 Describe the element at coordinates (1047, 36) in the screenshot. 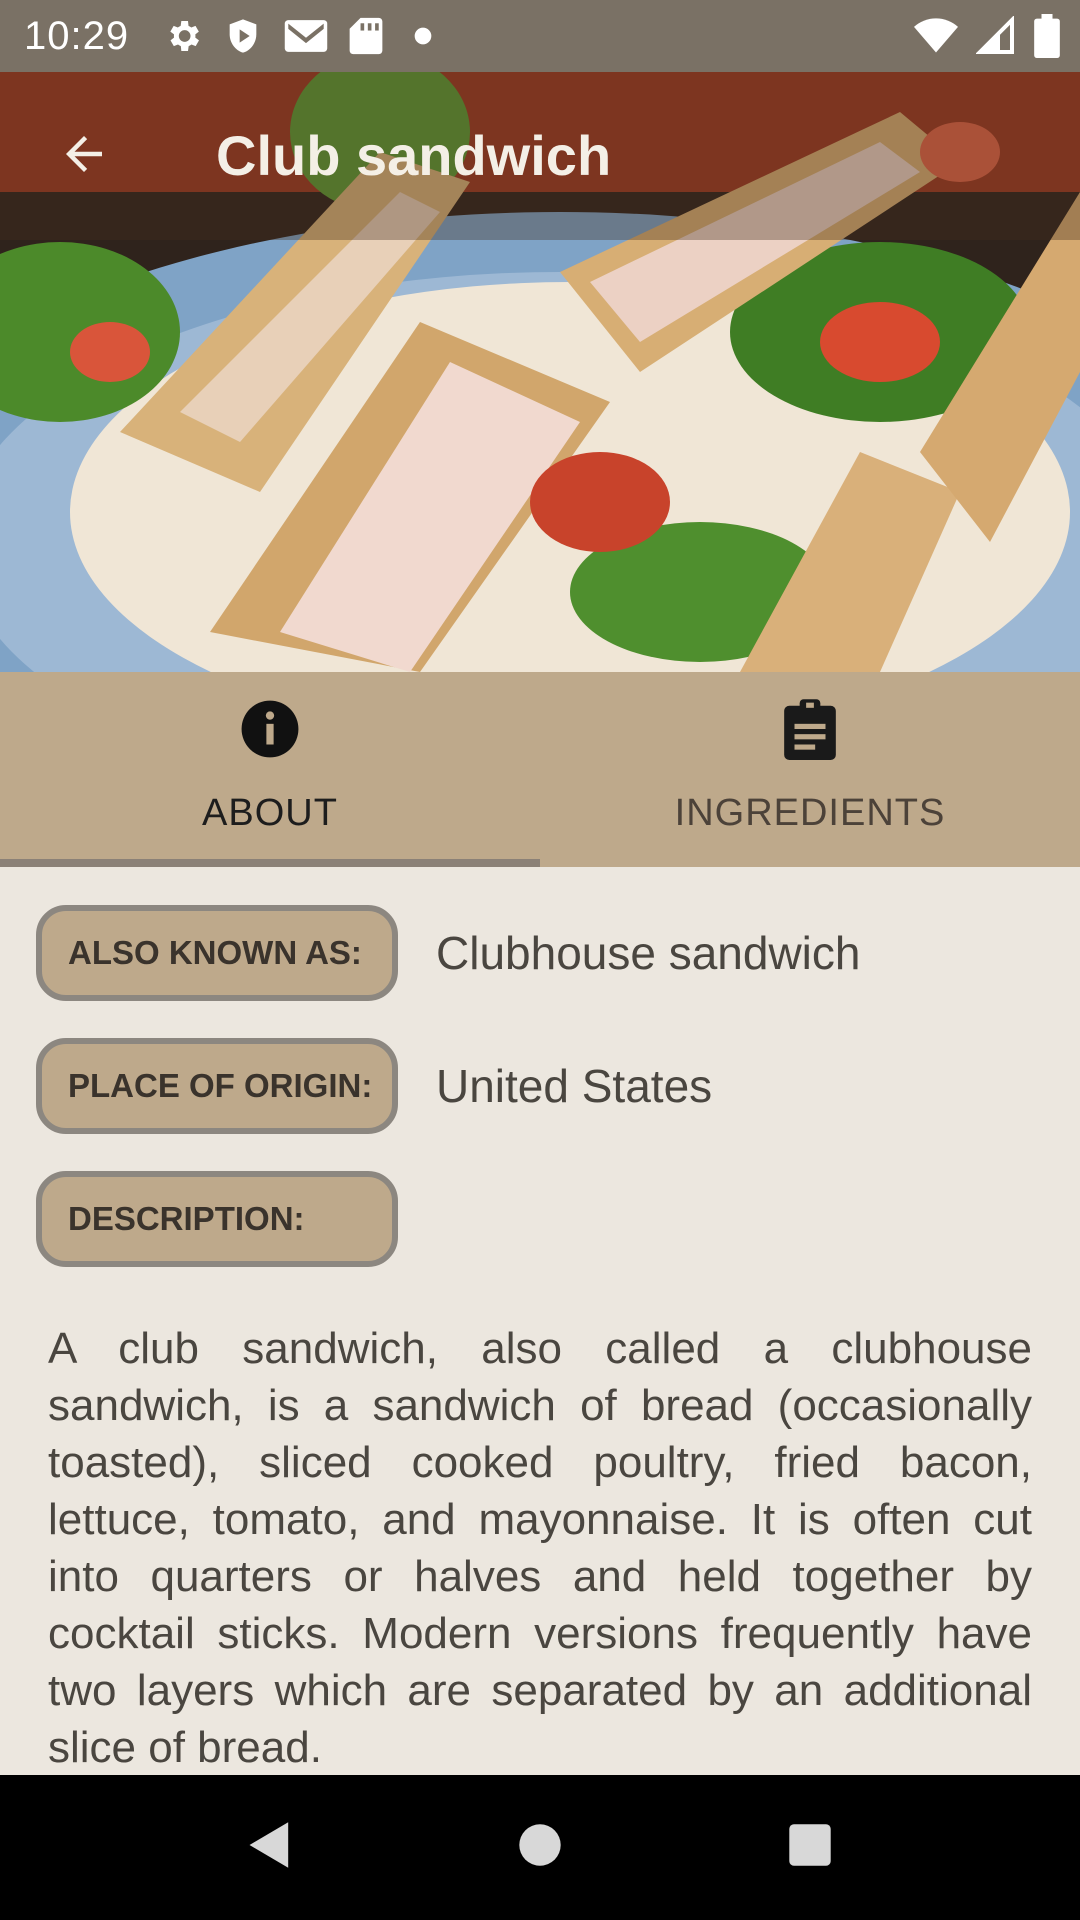

I see `battery-icon` at that location.